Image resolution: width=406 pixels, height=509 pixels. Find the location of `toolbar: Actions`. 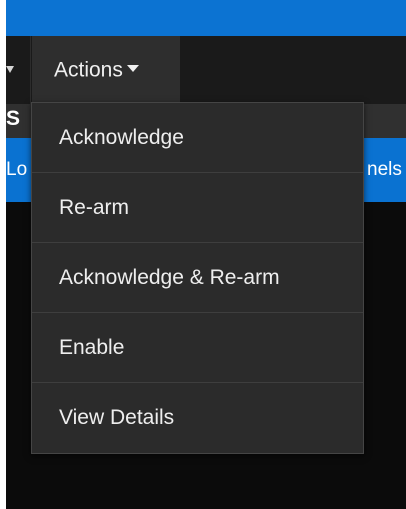

toolbar: Actions is located at coordinates (206, 70).